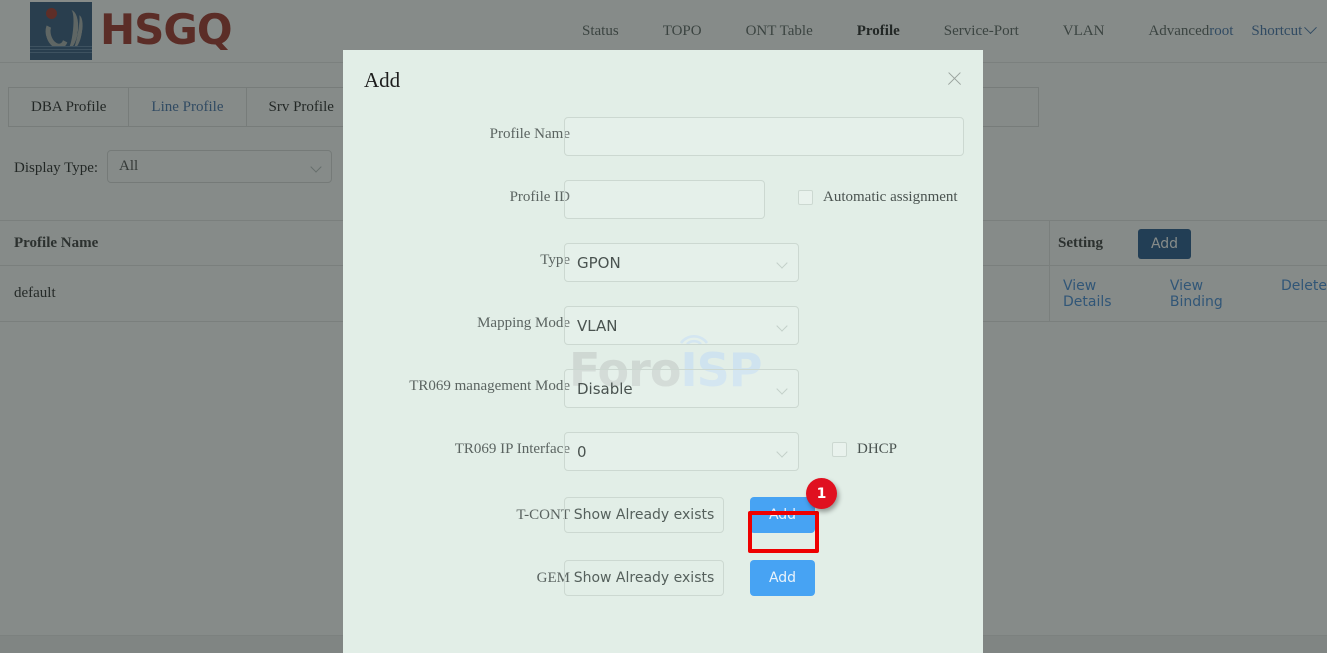 The height and width of the screenshot is (653, 1327). I want to click on profile-id-input, so click(664, 199).